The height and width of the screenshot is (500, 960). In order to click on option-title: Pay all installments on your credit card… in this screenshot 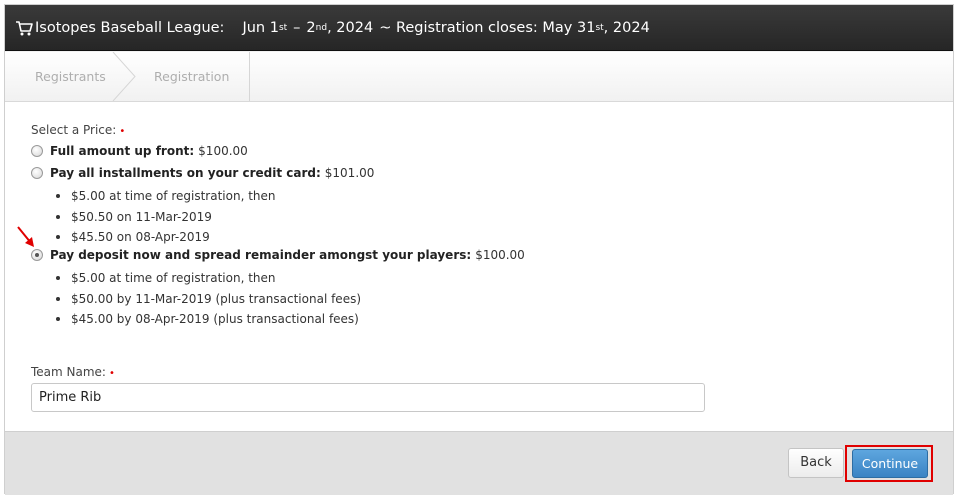, I will do `click(185, 173)`.